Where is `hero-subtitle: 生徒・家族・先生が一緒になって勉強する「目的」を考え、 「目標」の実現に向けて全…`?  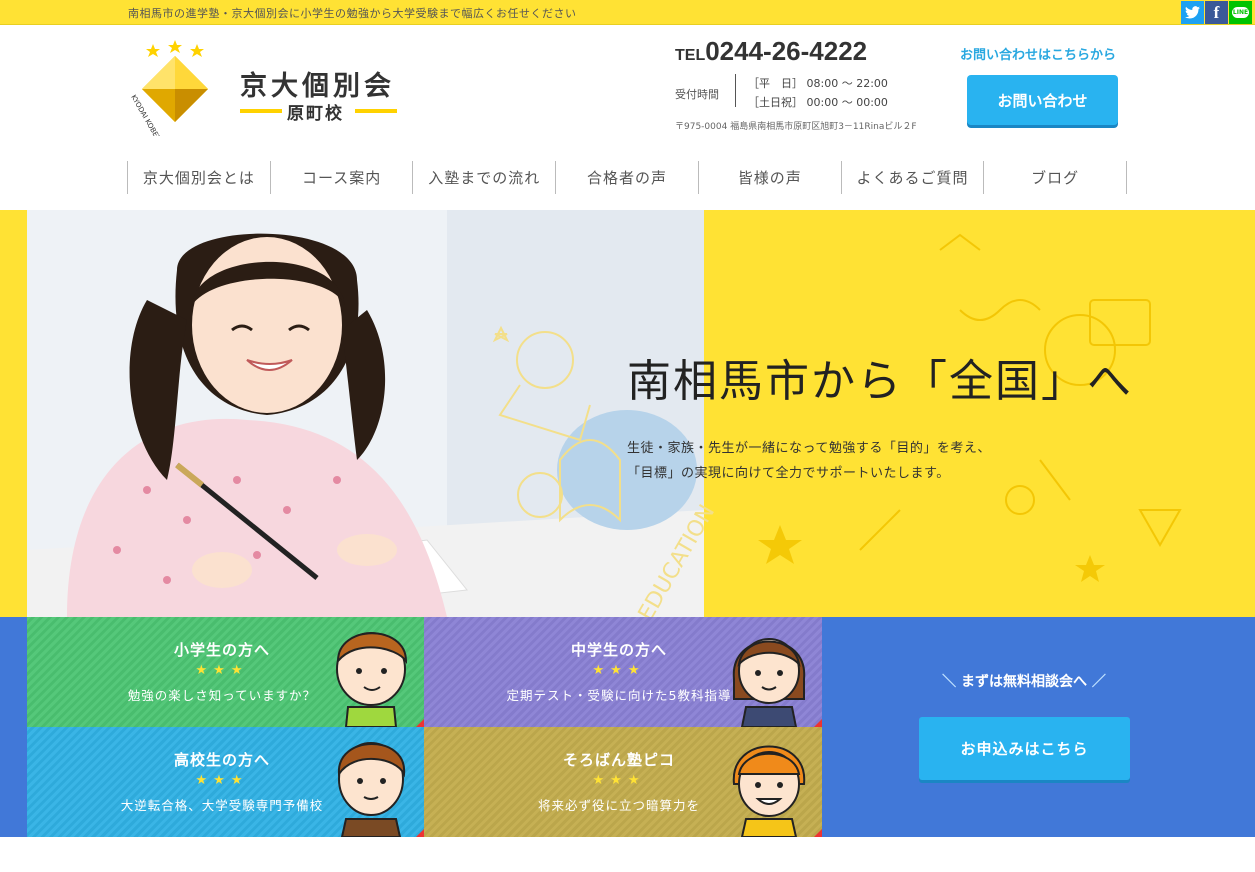 hero-subtitle: 生徒・家族・先生が一緒になって勉強する「目的」を考え、 「目標」の実現に向けて全… is located at coordinates (809, 461).